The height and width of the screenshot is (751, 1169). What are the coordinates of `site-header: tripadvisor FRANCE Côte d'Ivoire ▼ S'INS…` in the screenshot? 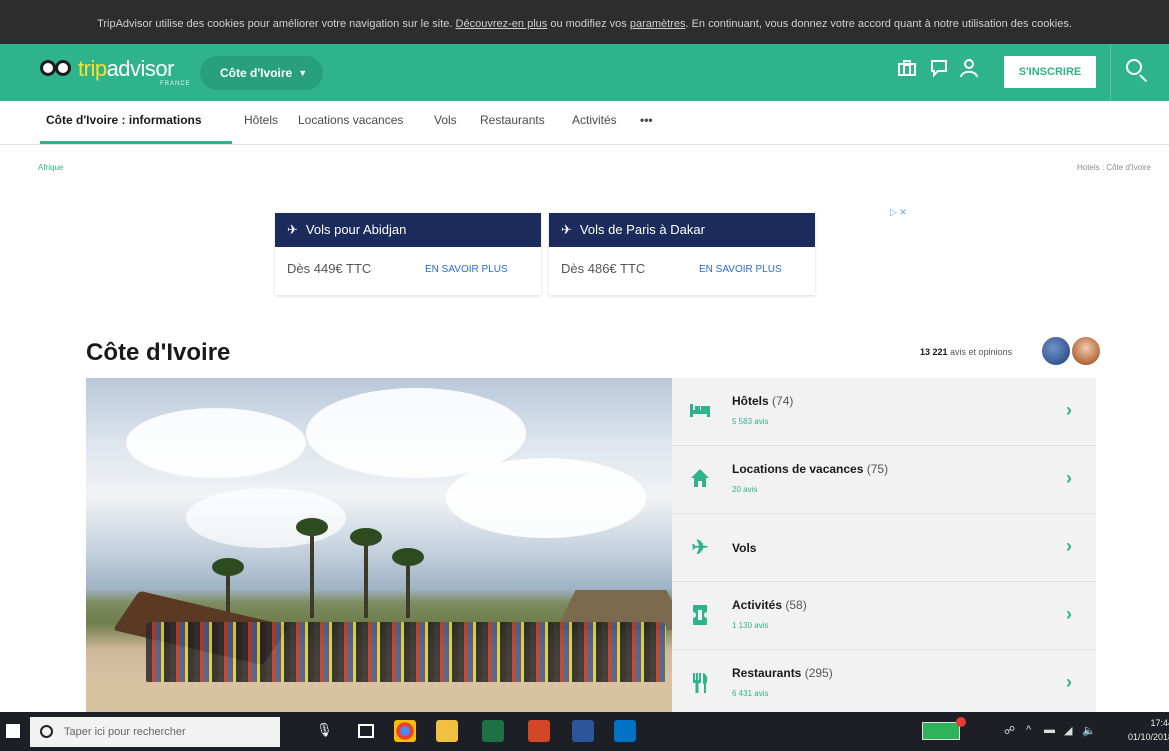 It's located at (584, 72).